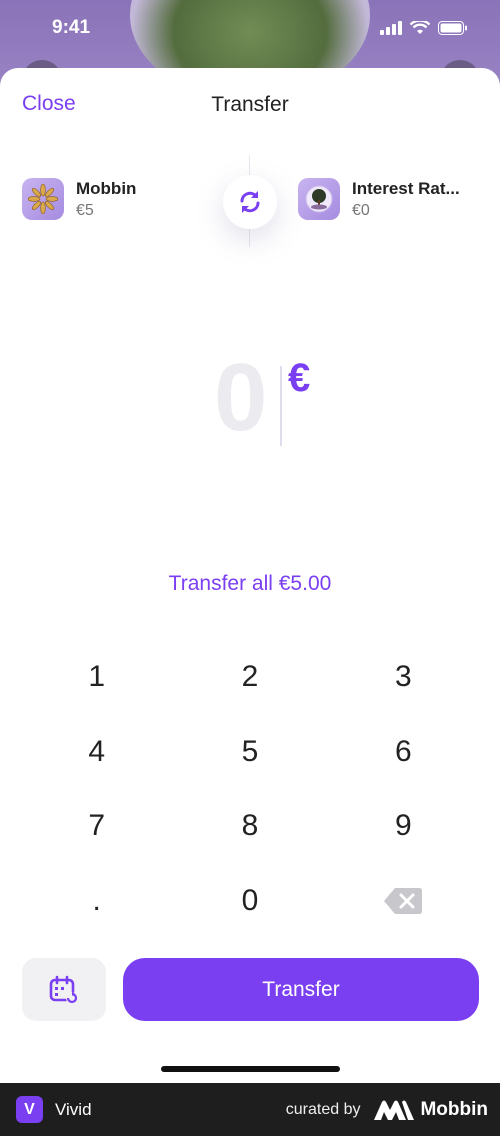  I want to click on backspace-icon, so click(403, 900).